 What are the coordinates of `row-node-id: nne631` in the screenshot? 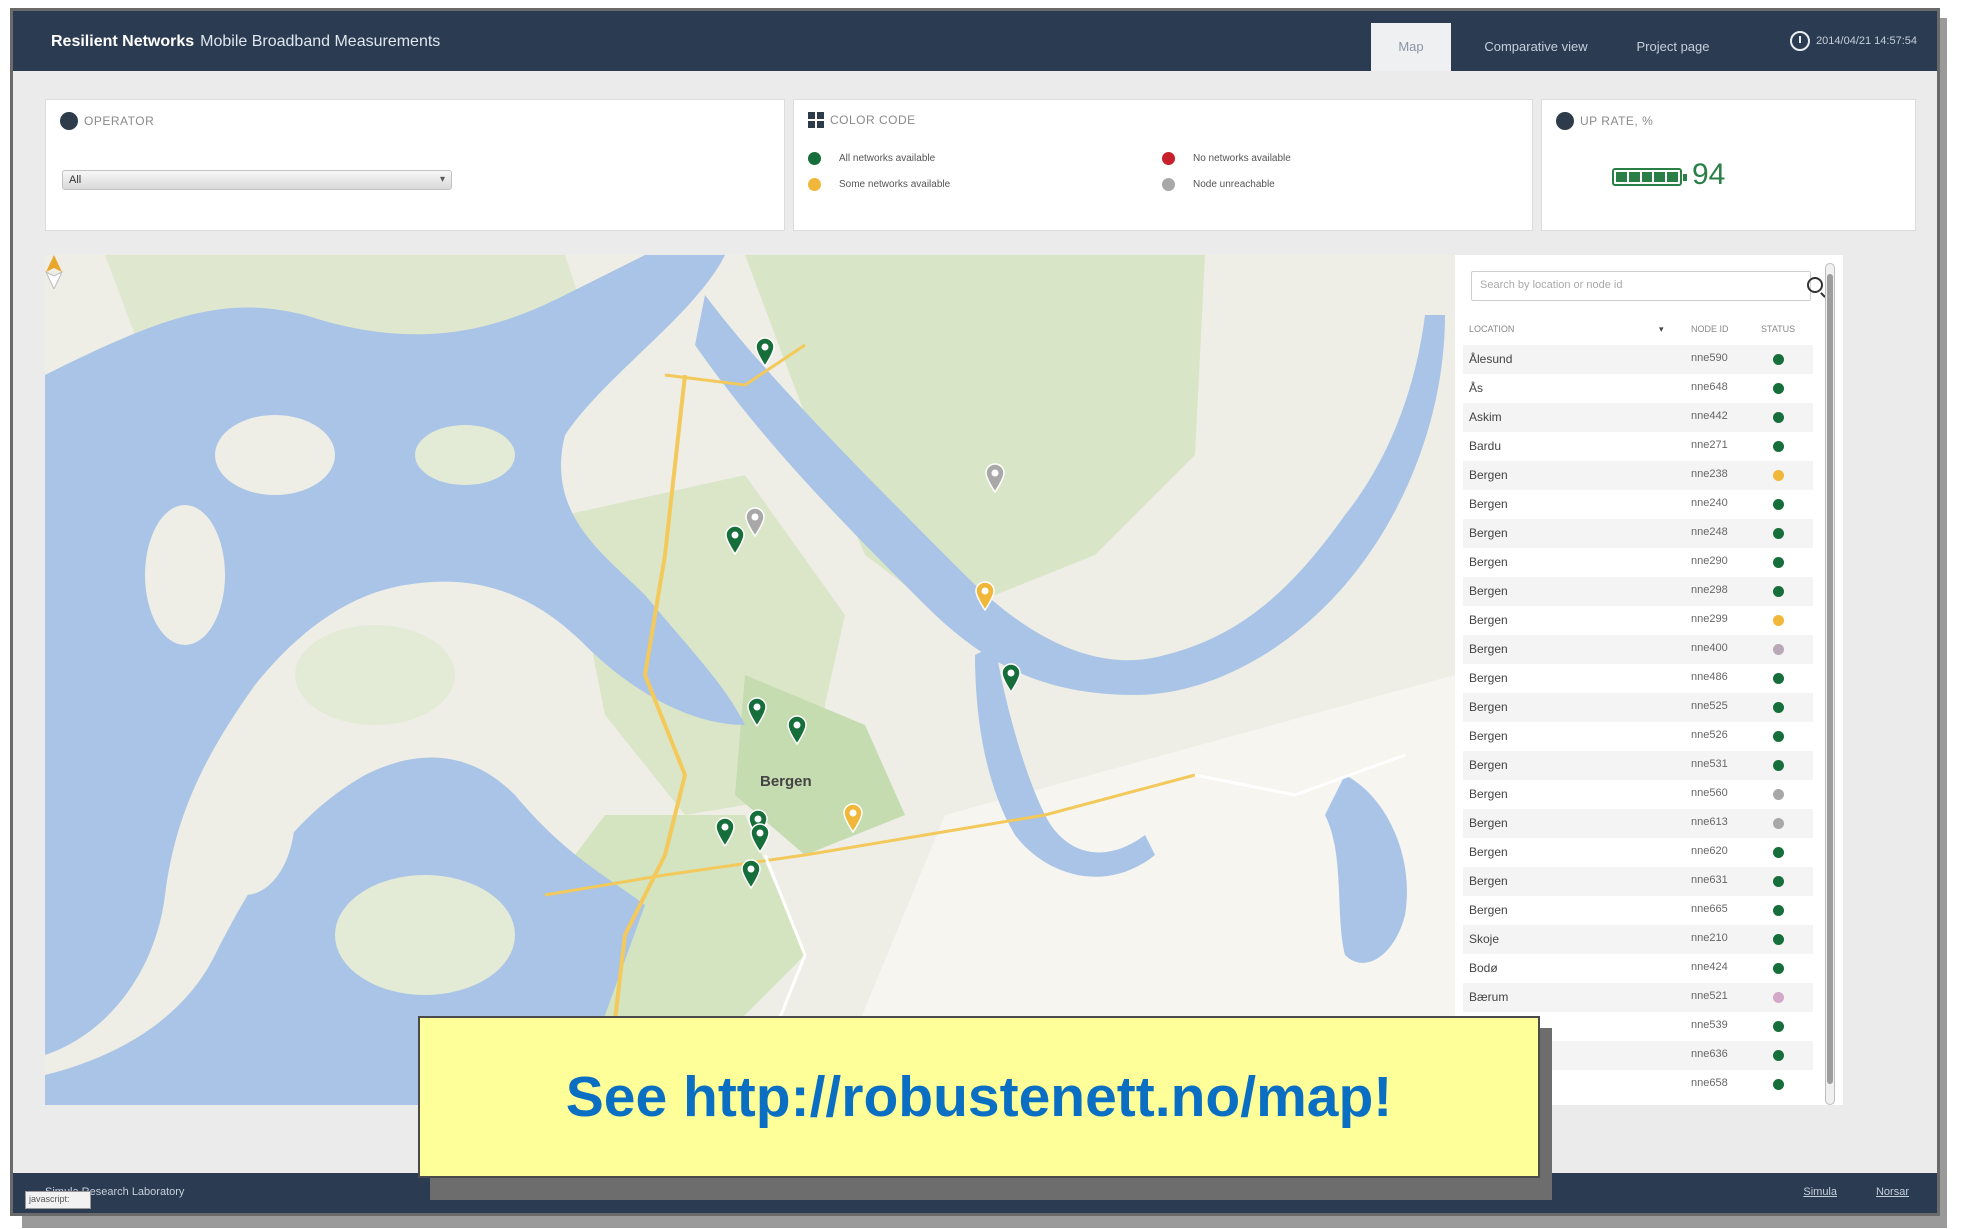 It's located at (1709, 880).